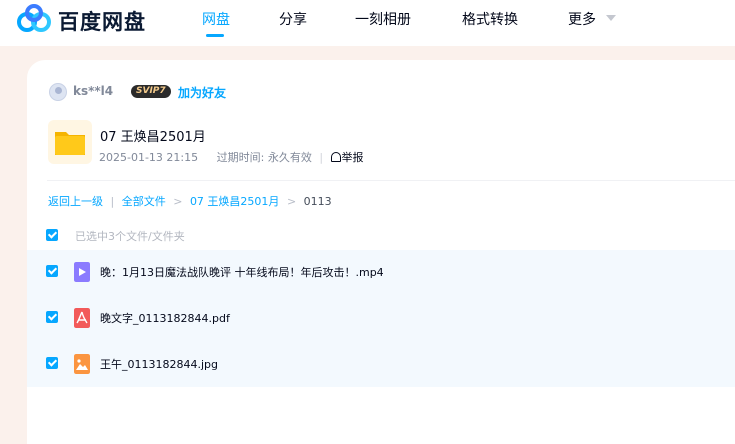  Describe the element at coordinates (82, 364) in the screenshot. I see `image-file-icon` at that location.